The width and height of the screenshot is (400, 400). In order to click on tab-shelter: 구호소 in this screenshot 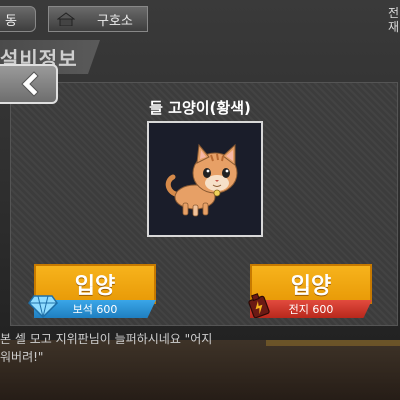, I will do `click(98, 19)`.